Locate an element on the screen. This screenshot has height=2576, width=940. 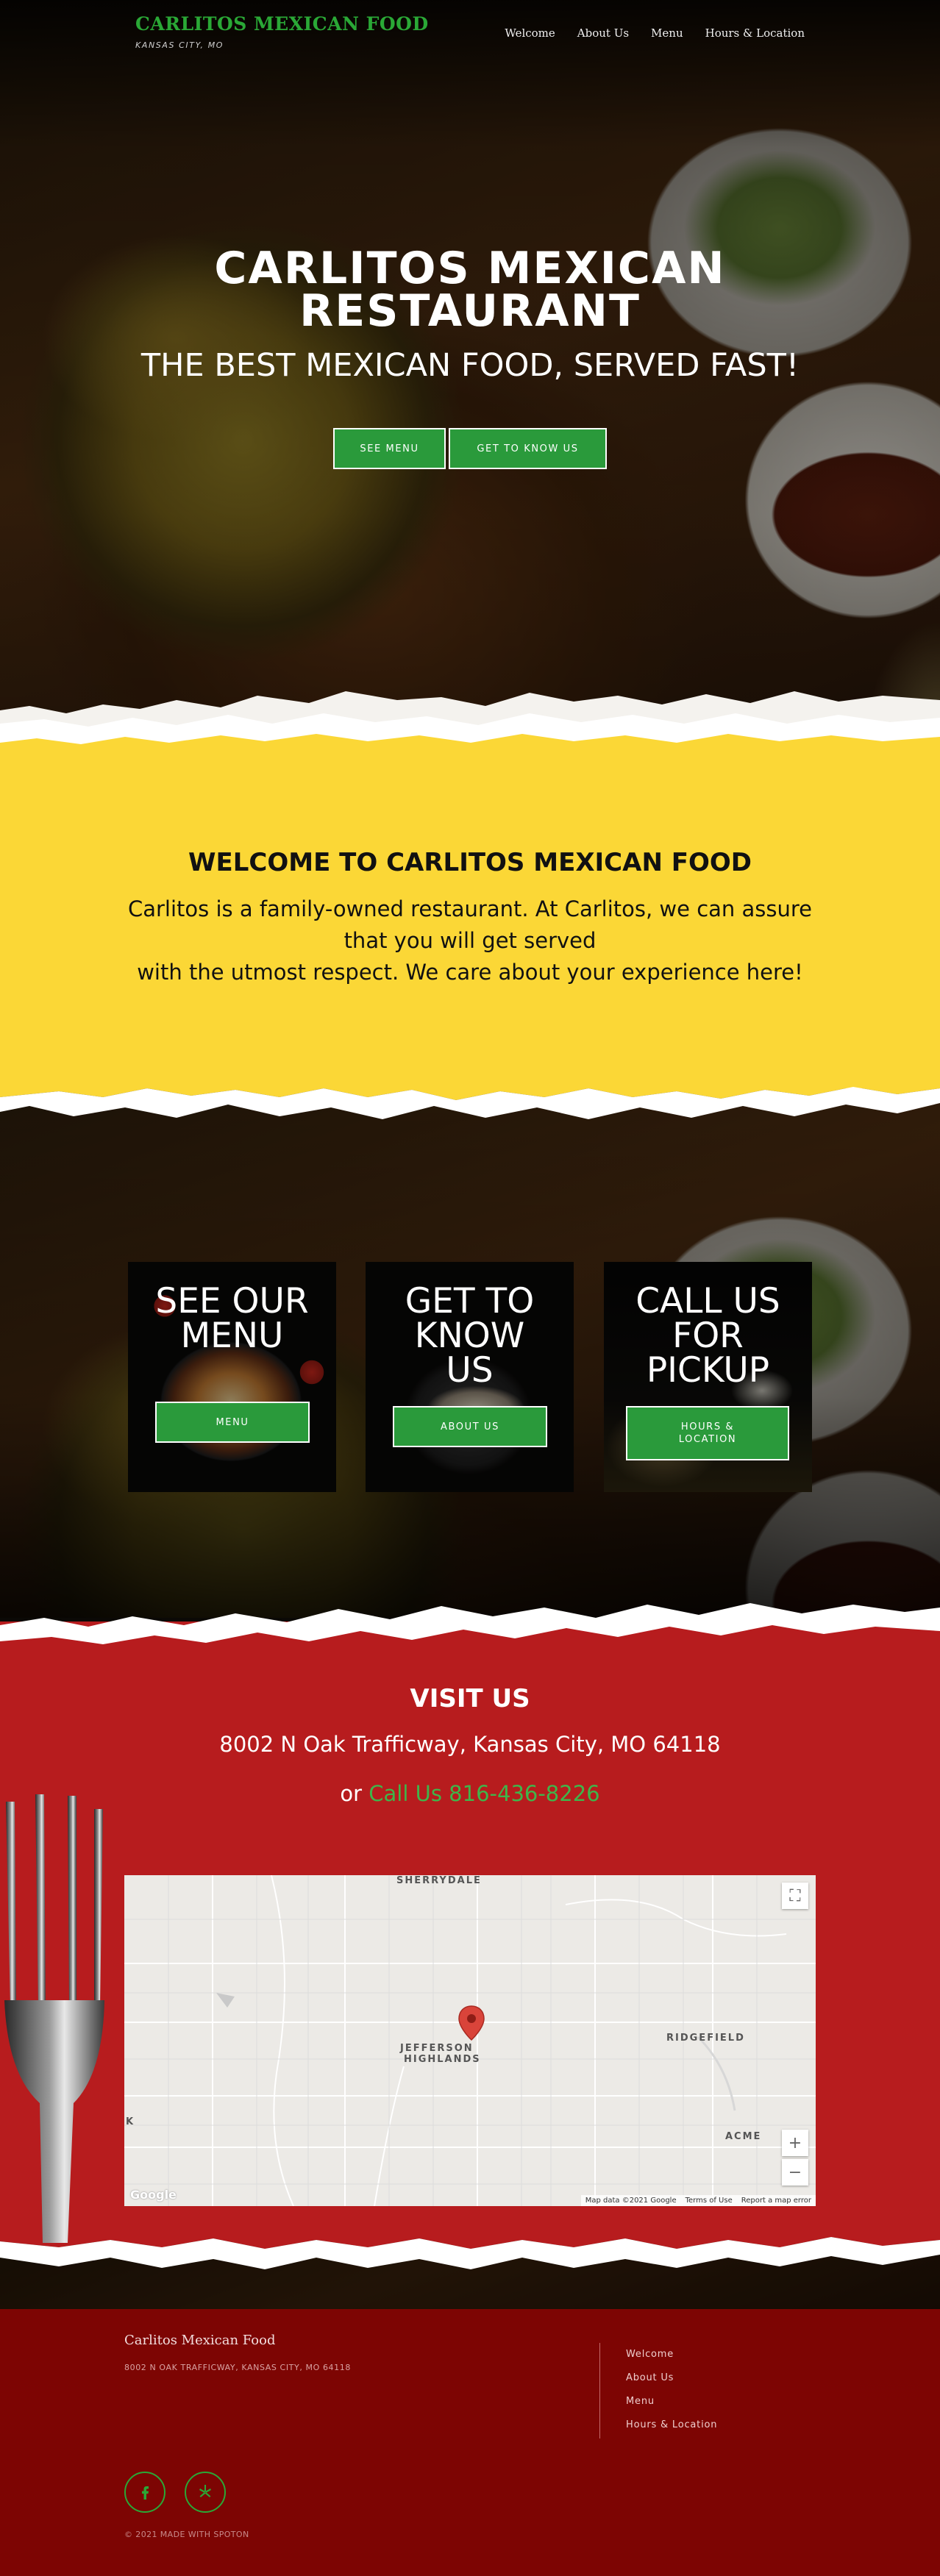
footer-link-menu: Menu is located at coordinates (671, 2407).